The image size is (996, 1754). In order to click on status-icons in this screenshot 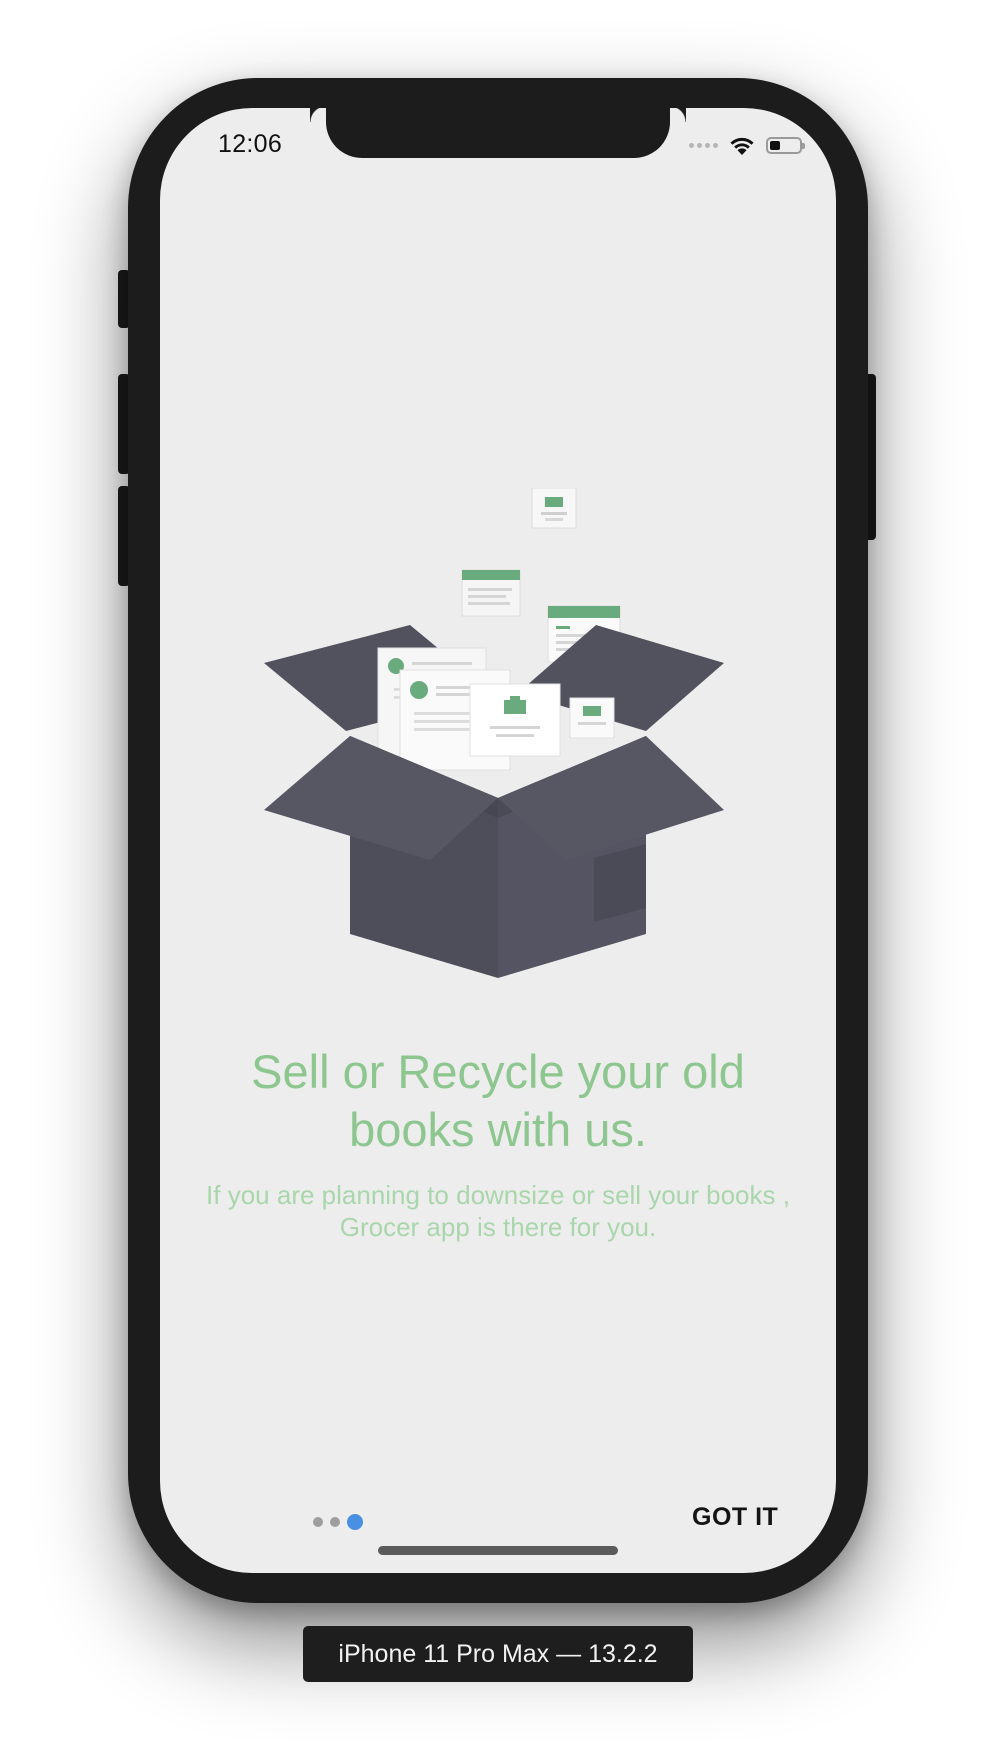, I will do `click(747, 145)`.